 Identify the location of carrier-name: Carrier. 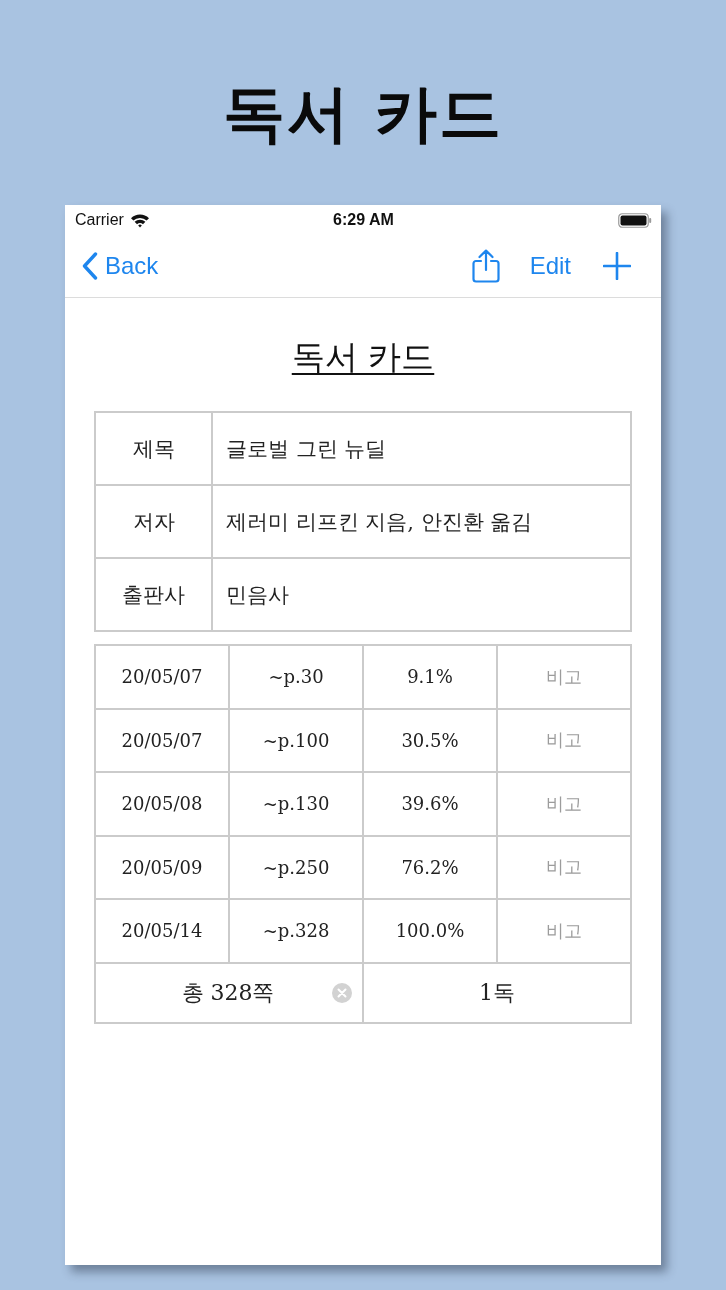
(99, 220).